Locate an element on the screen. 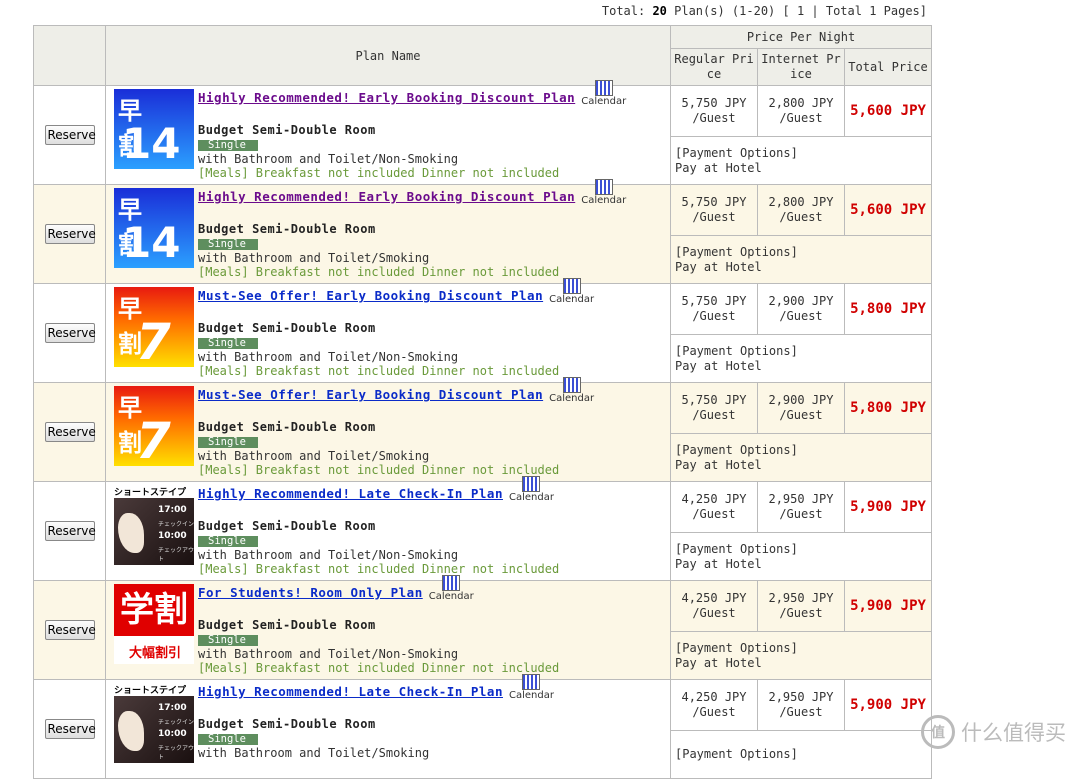 The height and width of the screenshot is (779, 1080). header-regular-price: Regular Price is located at coordinates (714, 67).